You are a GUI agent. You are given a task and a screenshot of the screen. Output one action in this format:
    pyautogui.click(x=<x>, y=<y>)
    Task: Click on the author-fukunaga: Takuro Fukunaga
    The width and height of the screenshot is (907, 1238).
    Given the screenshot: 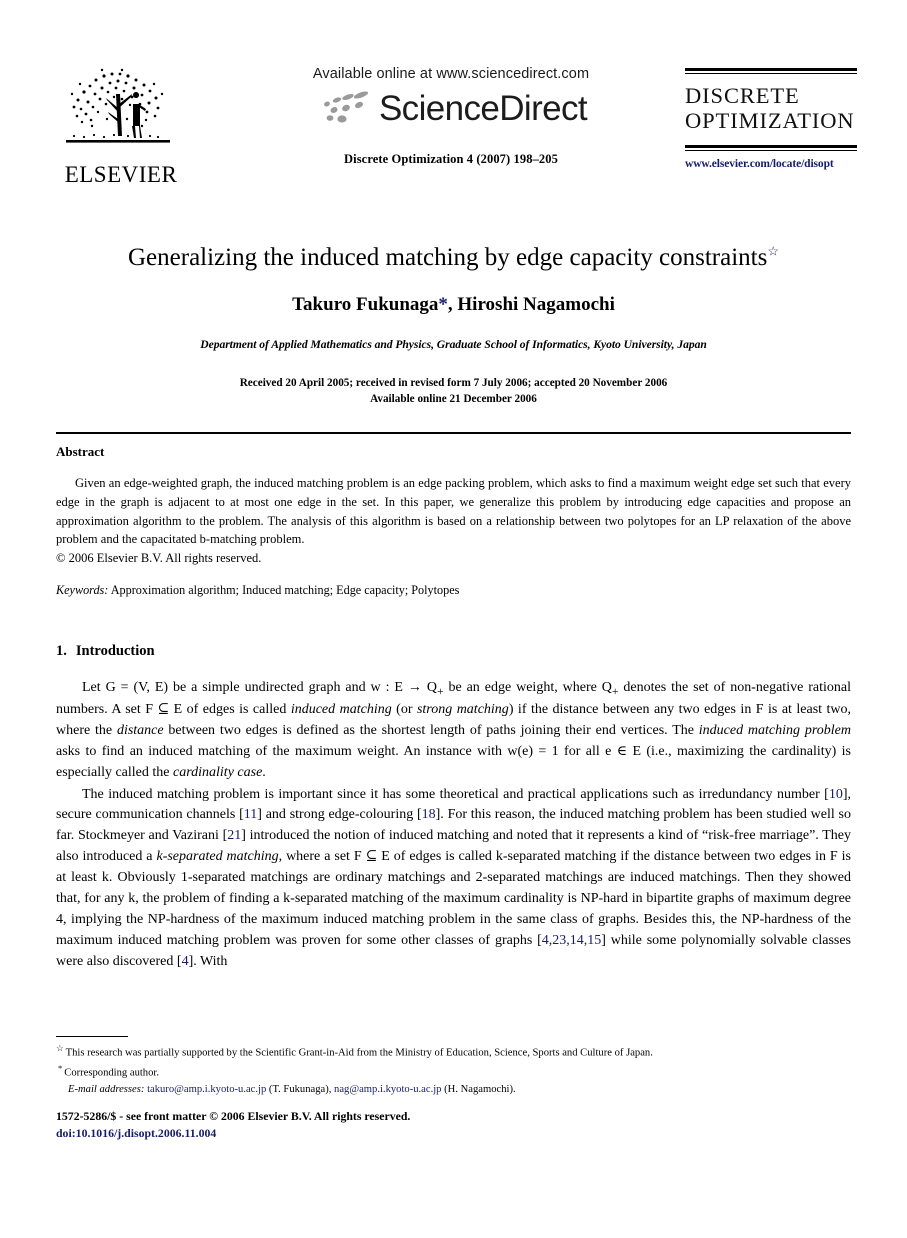 What is the action you would take?
    pyautogui.click(x=365, y=304)
    